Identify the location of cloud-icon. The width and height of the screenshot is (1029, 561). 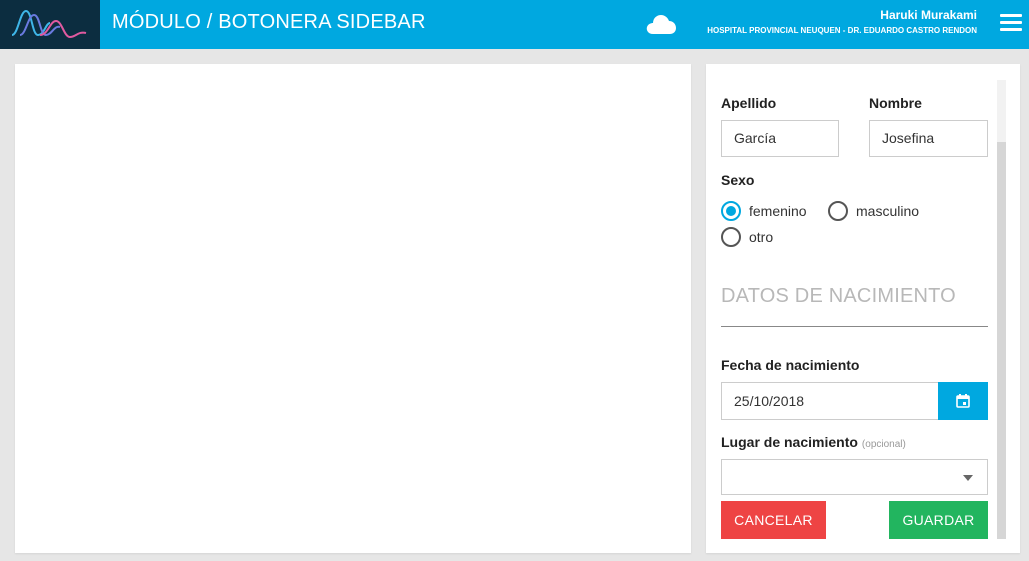
(661, 24).